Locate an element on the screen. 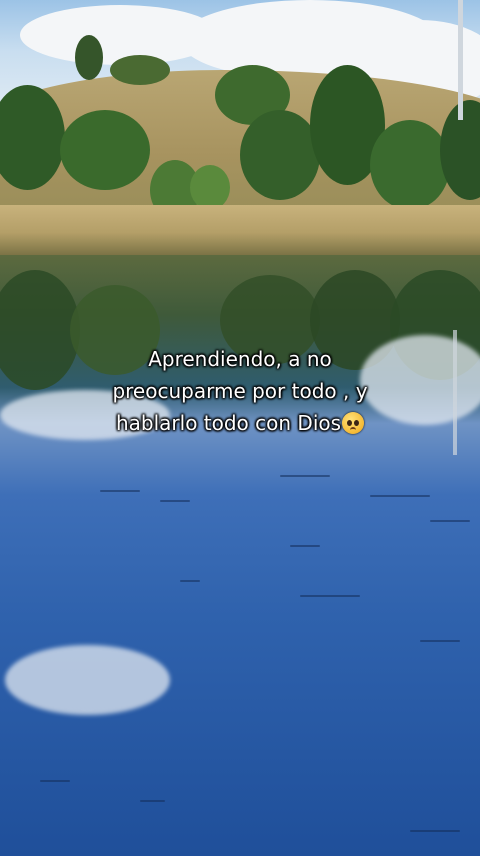 The width and height of the screenshot is (480, 856). caption-line-1: Aprendiendo, a no is located at coordinates (240, 359).